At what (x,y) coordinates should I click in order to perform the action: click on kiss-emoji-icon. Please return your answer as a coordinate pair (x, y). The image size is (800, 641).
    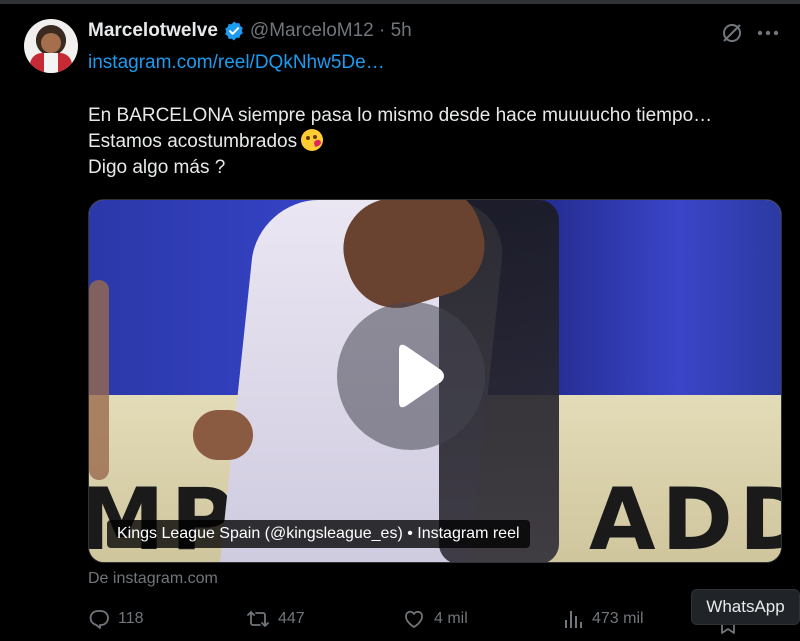
    Looking at the image, I should click on (312, 140).